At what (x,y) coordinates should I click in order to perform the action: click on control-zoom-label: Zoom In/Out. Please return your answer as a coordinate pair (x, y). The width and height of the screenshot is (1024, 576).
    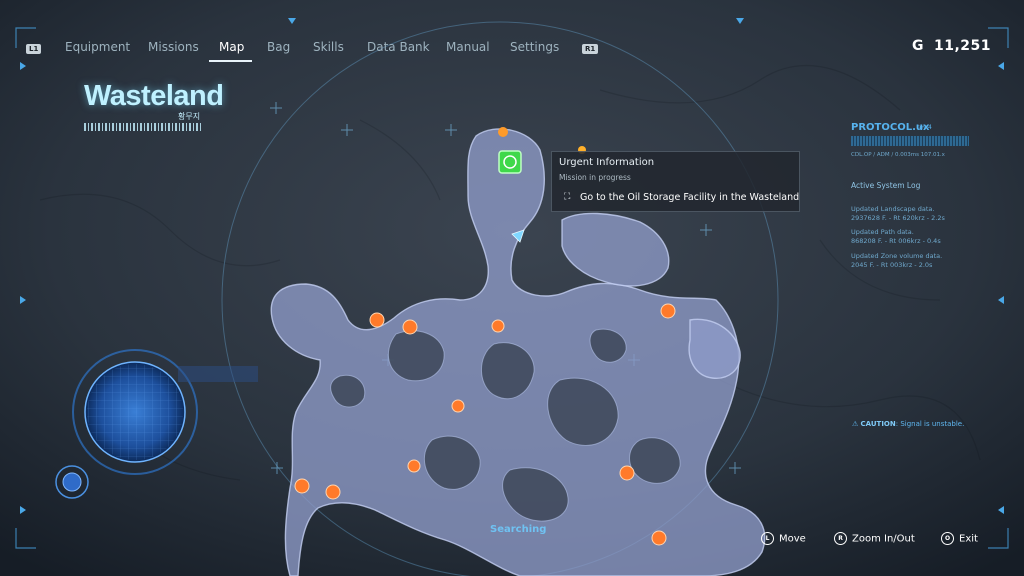
    Looking at the image, I should click on (883, 539).